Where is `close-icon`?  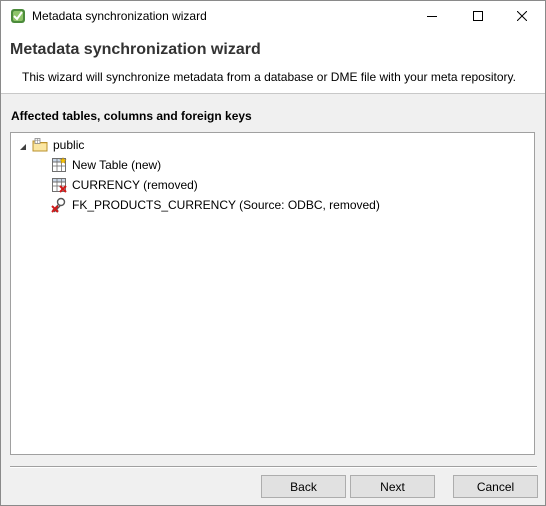
close-icon is located at coordinates (522, 16).